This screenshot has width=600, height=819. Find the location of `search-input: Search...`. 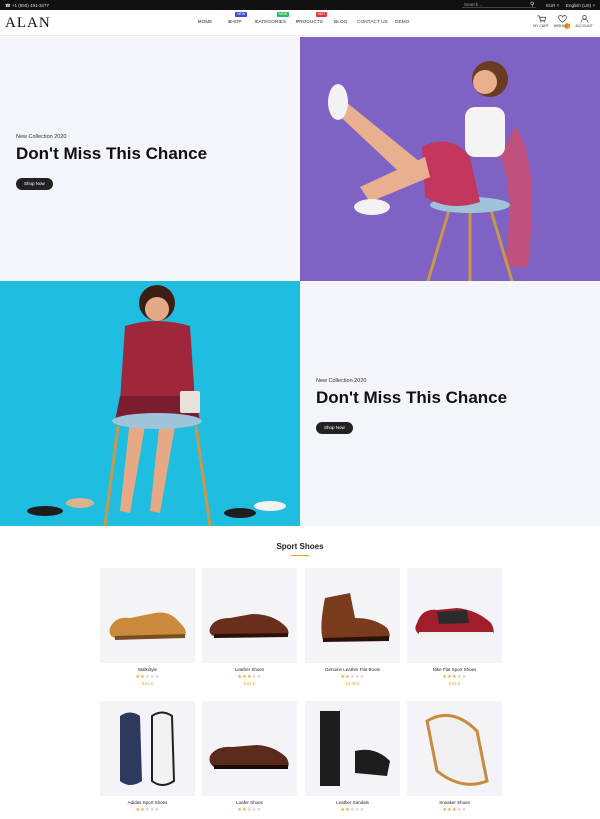

search-input: Search... is located at coordinates (499, 5).